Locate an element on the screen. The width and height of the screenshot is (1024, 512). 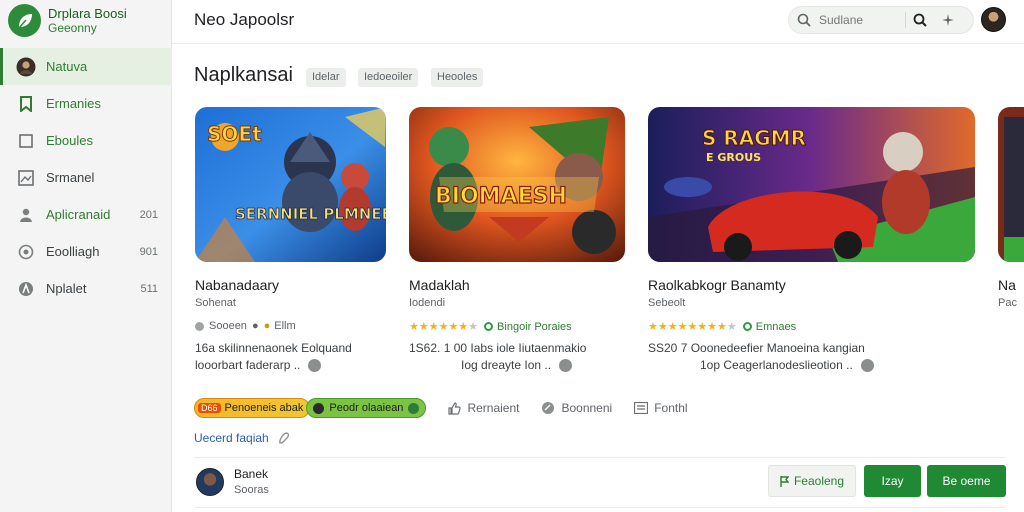
brand-title: Drplara Boosi is located at coordinates (87, 13).